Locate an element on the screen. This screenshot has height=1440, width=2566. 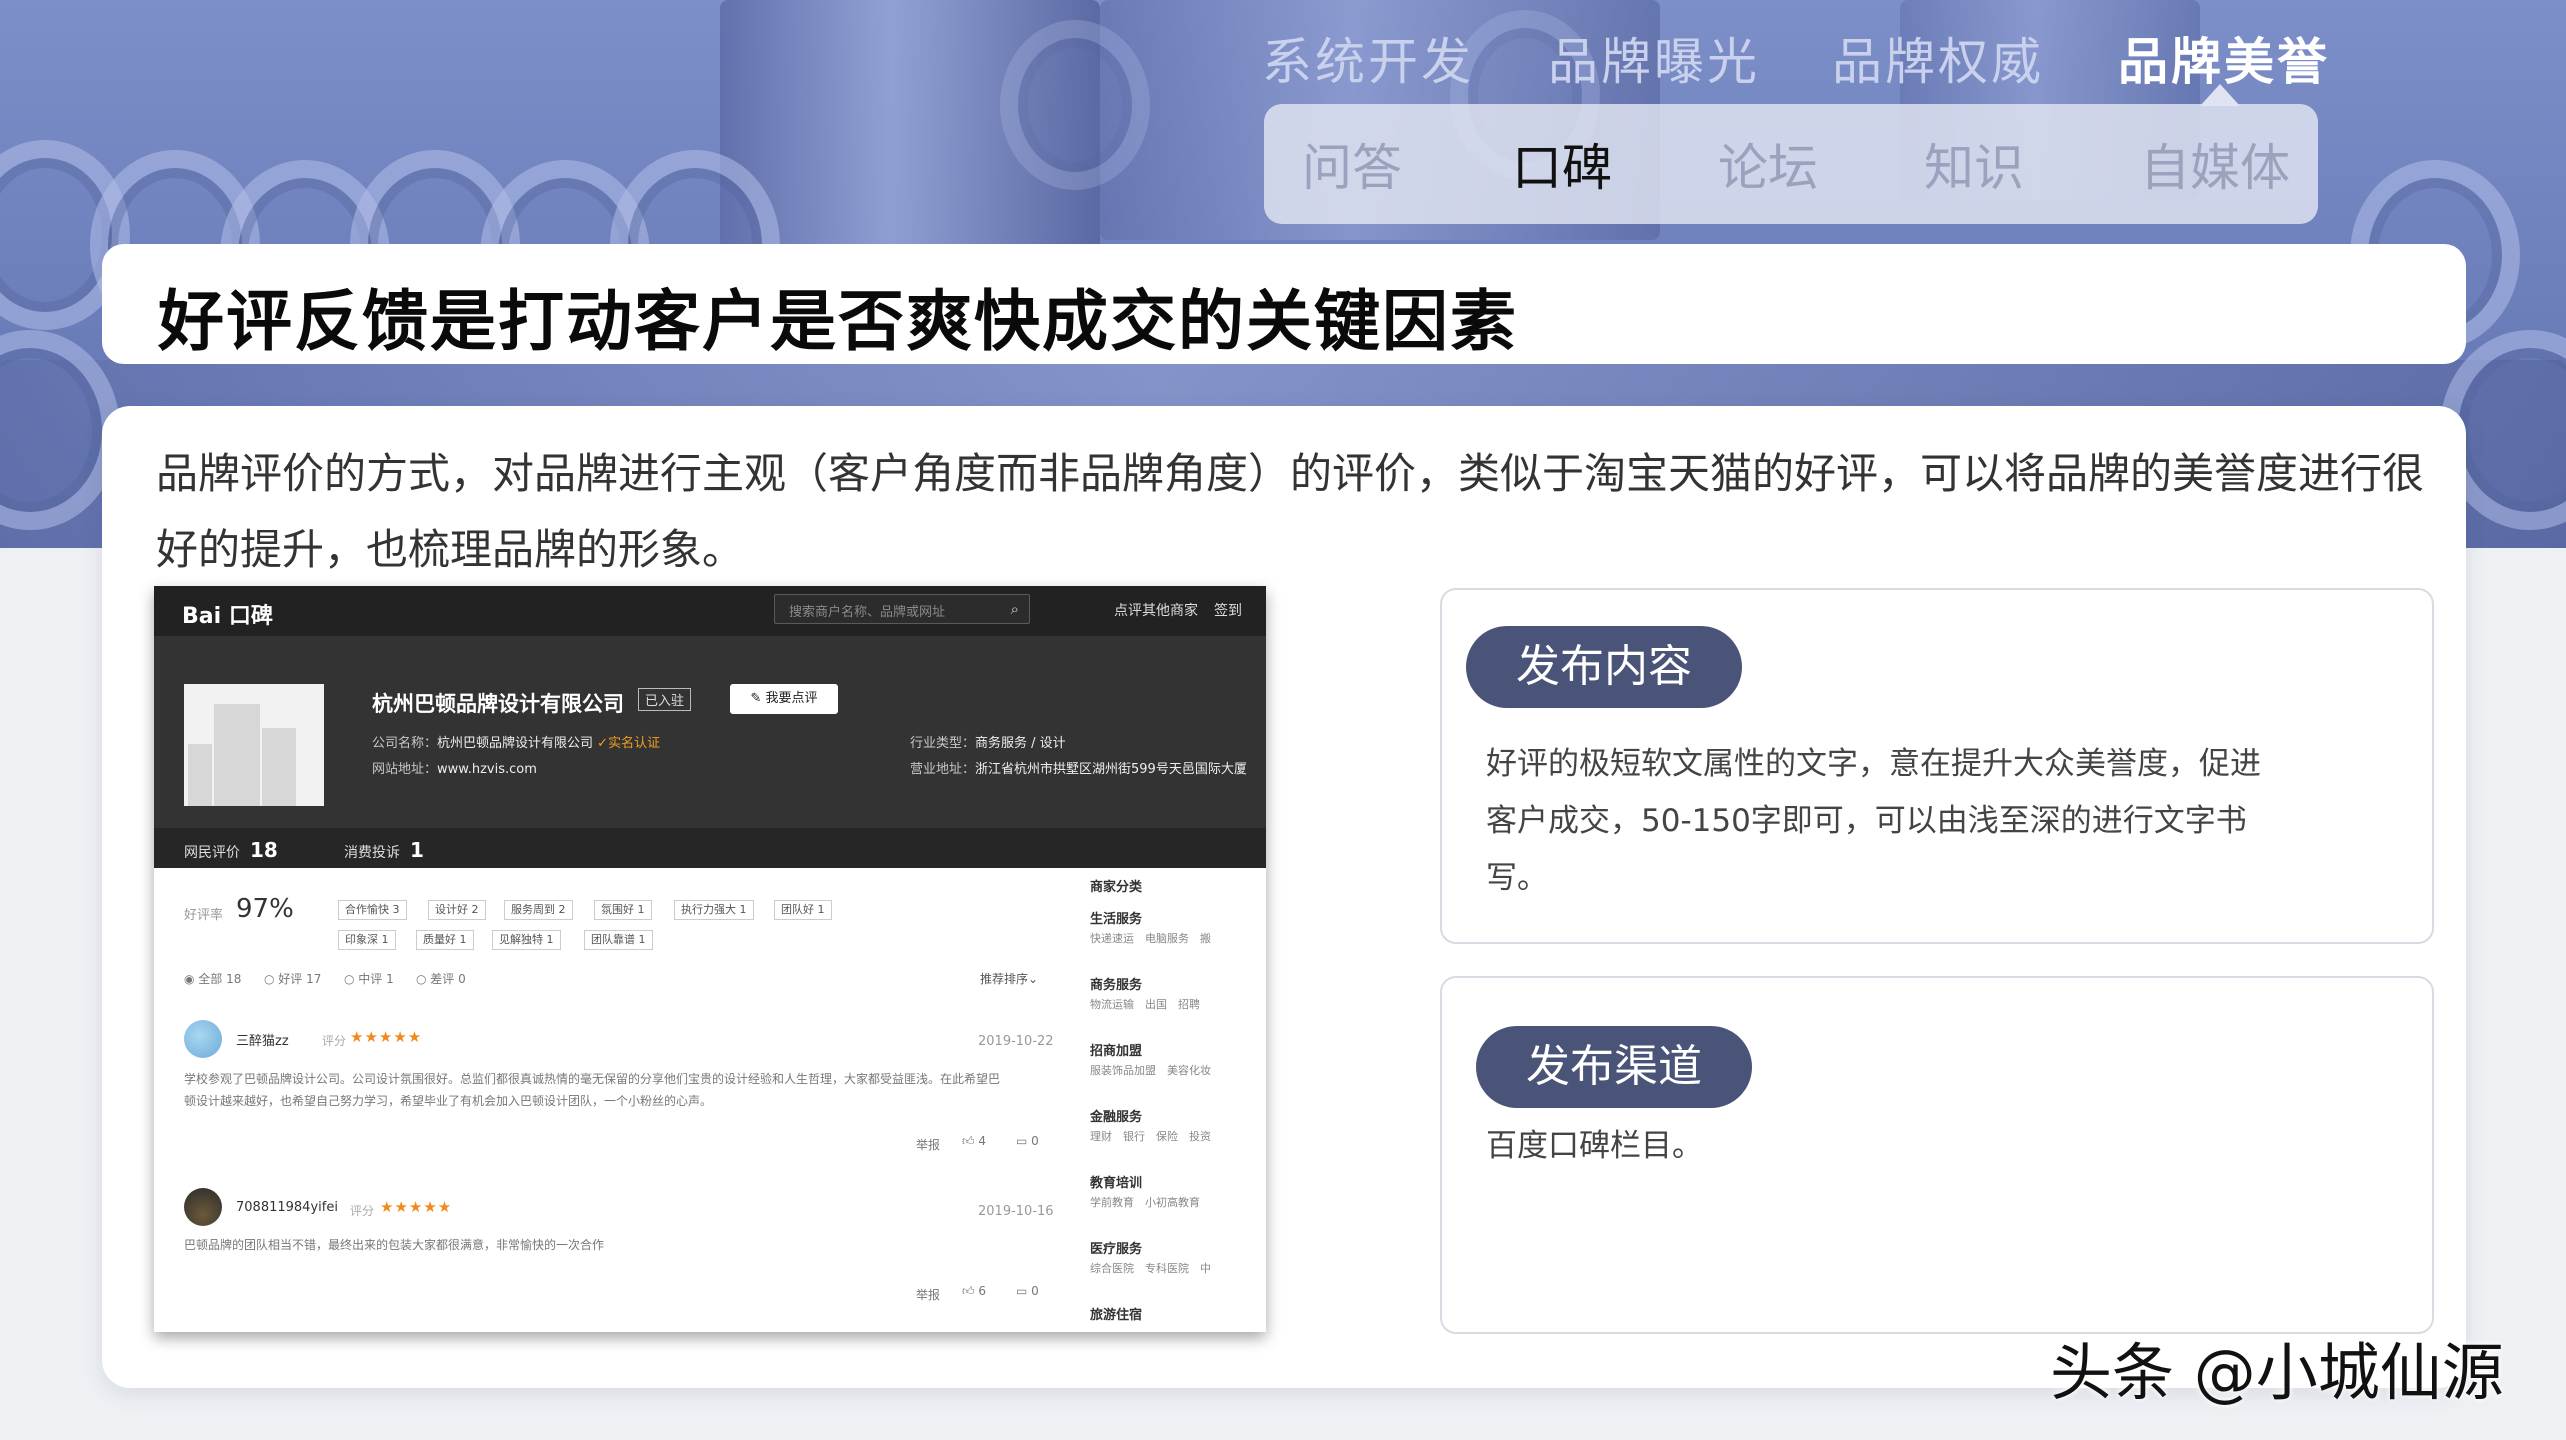
nav-system-development: 系统开发 is located at coordinates (1368, 58).